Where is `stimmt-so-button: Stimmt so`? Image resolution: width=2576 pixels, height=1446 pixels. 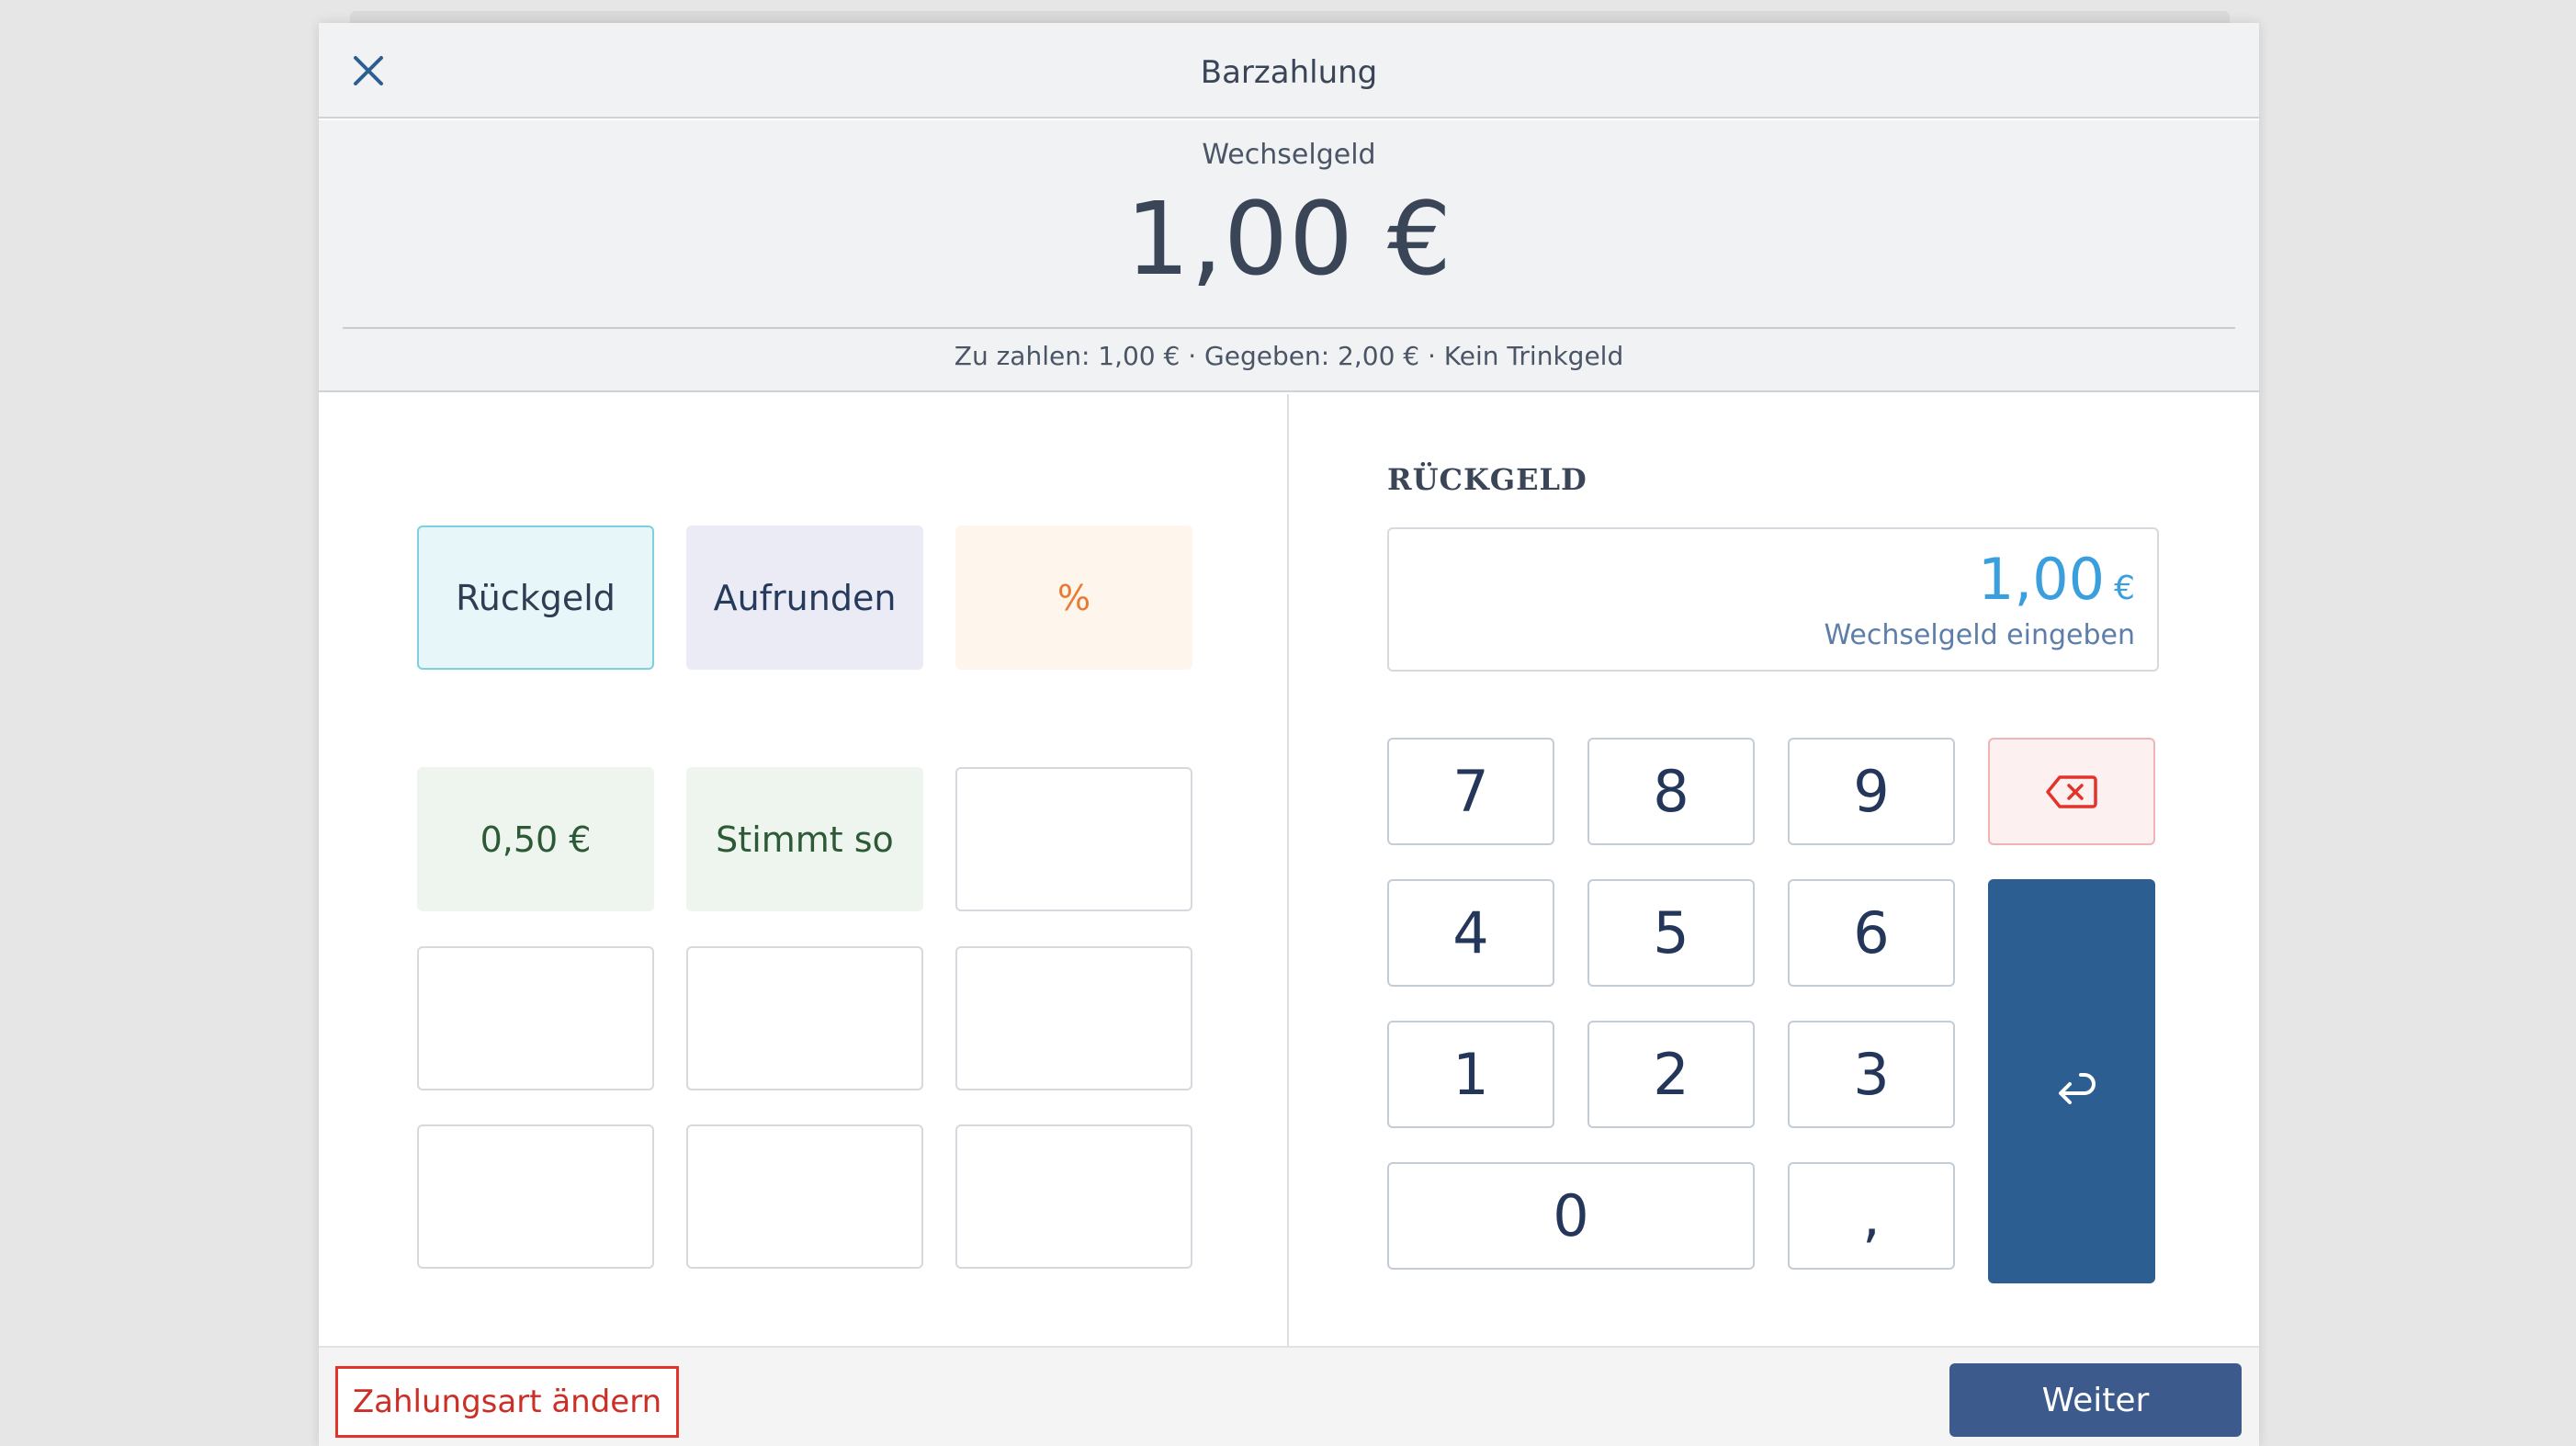
stimmt-so-button: Stimmt so is located at coordinates (804, 839).